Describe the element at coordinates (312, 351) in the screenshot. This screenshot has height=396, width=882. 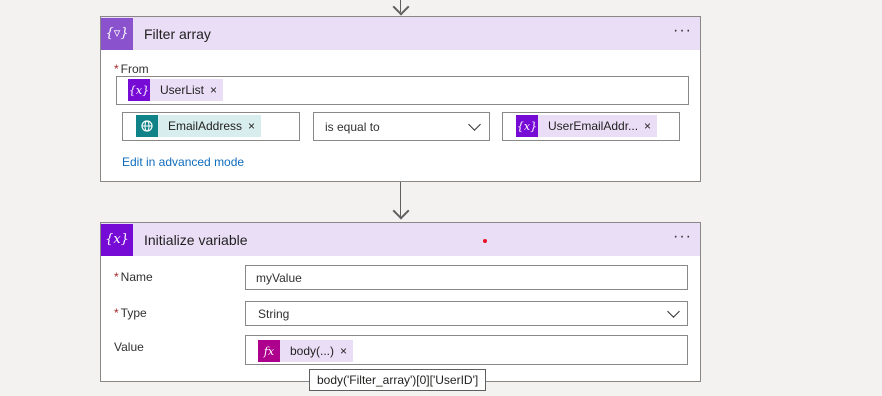
I see `token-label: body(...)` at that location.